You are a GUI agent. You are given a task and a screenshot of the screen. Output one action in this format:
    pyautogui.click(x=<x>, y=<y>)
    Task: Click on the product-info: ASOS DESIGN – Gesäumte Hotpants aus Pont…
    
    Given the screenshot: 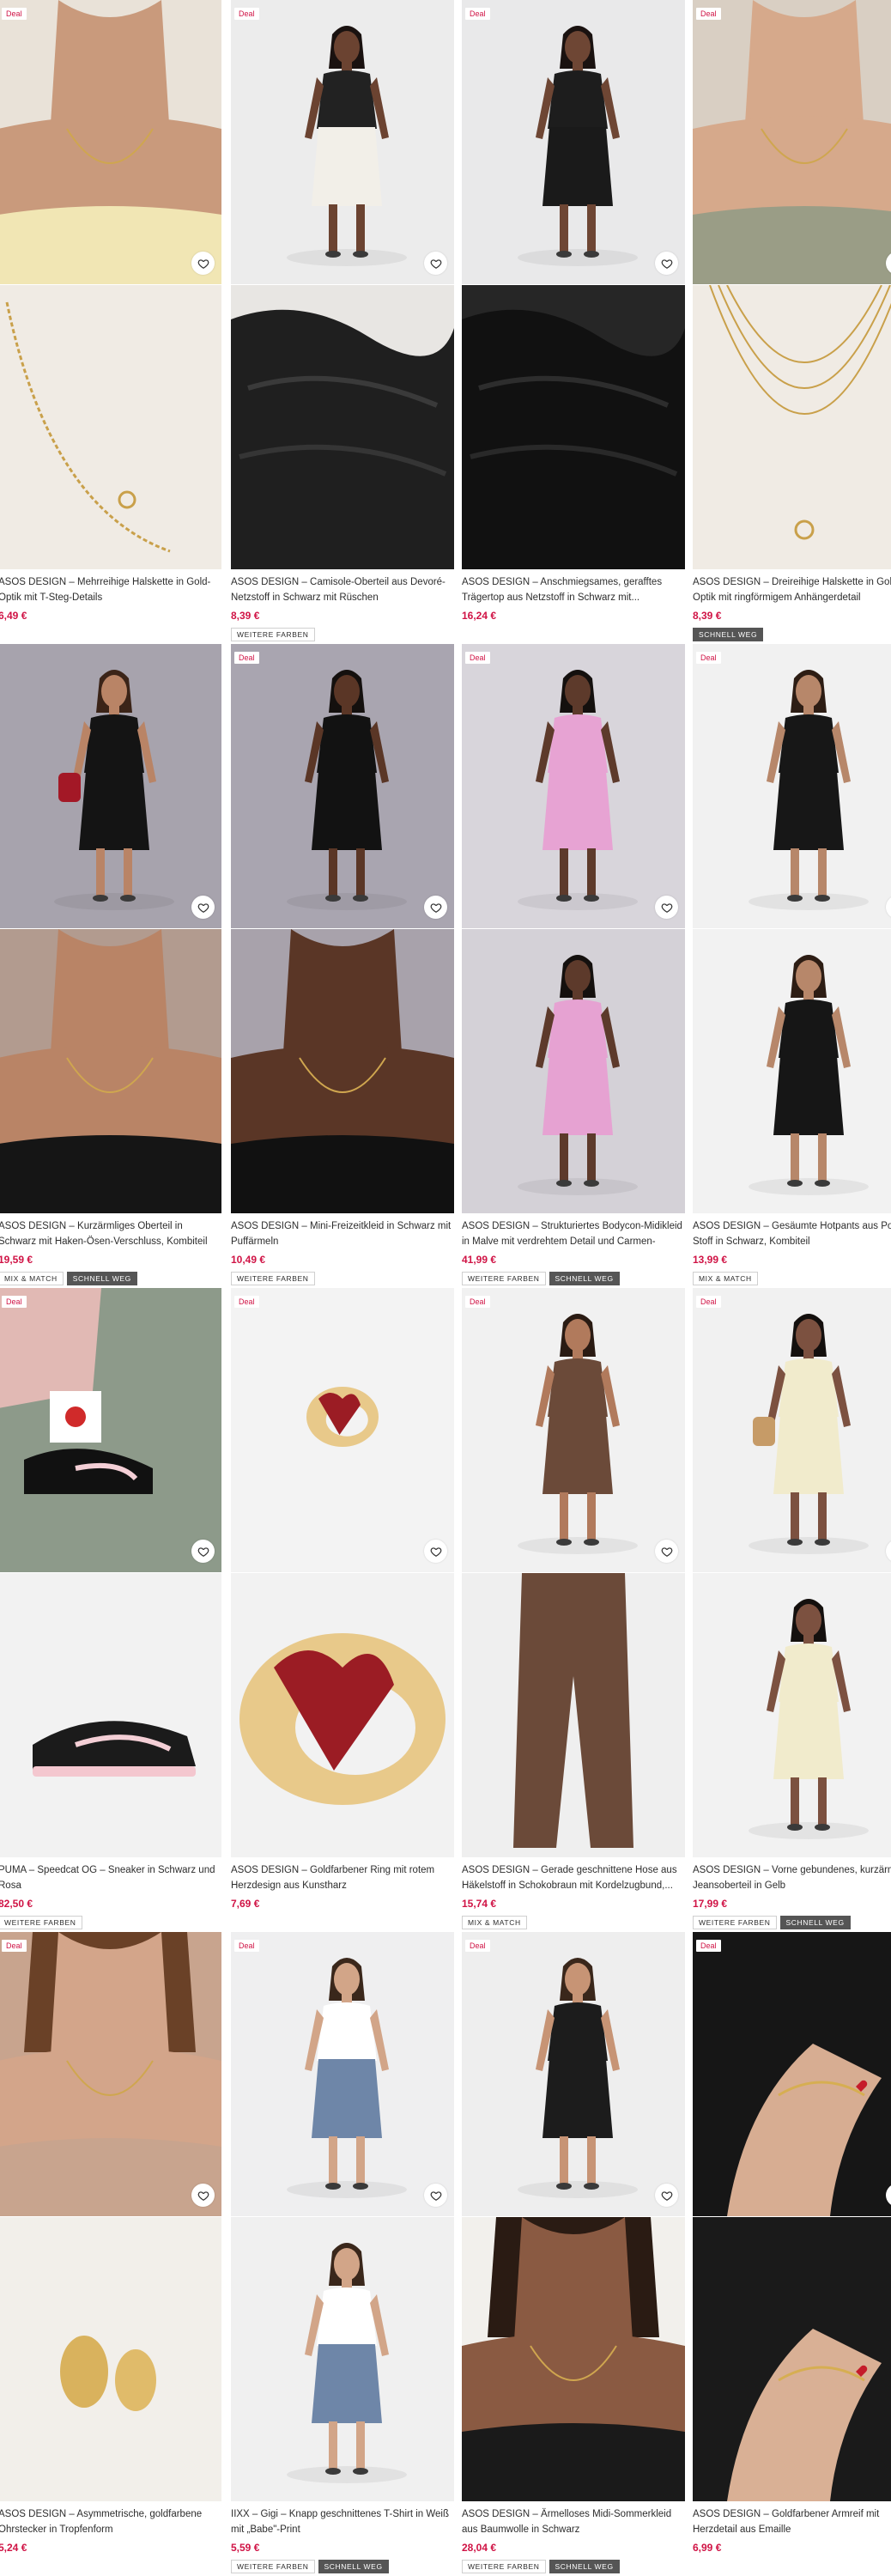 What is the action you would take?
    pyautogui.click(x=792, y=1249)
    